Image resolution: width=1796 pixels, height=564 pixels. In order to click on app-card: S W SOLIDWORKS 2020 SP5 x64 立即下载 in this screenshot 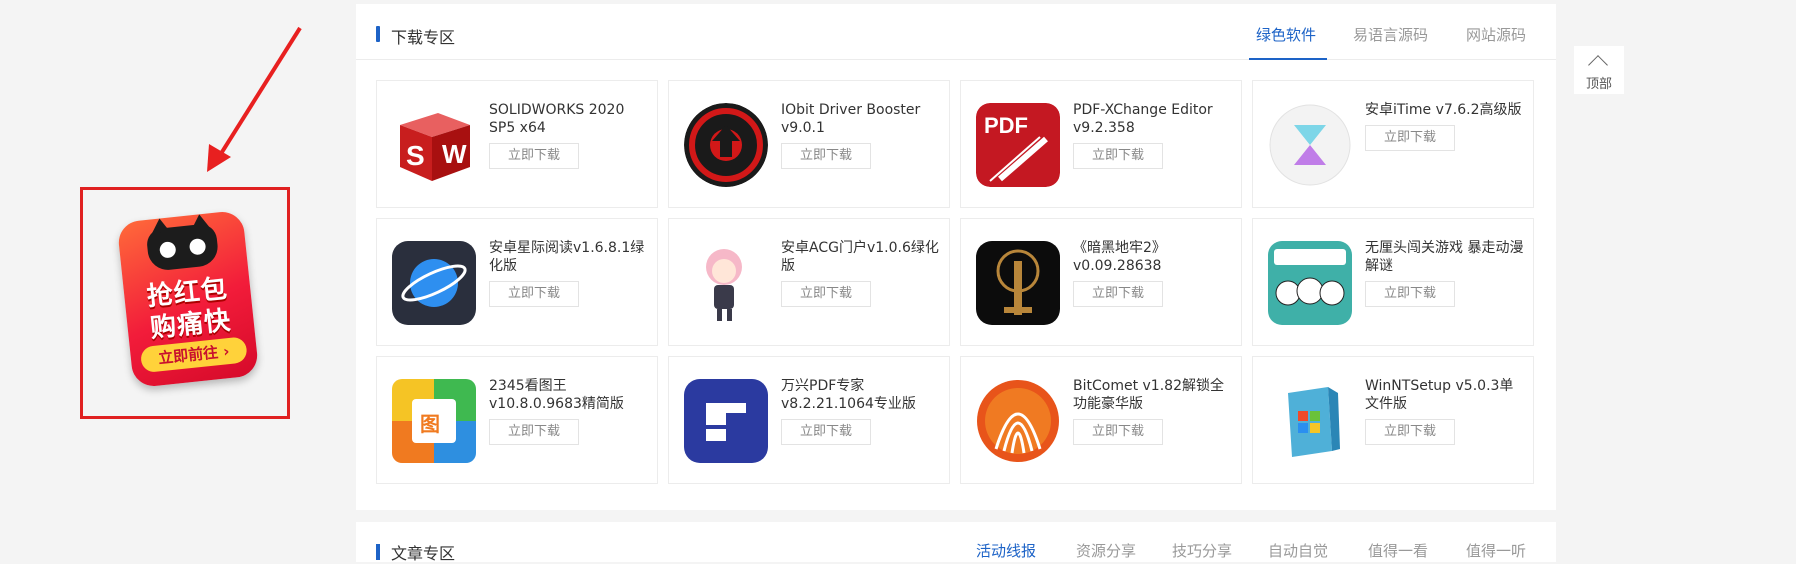, I will do `click(517, 144)`.